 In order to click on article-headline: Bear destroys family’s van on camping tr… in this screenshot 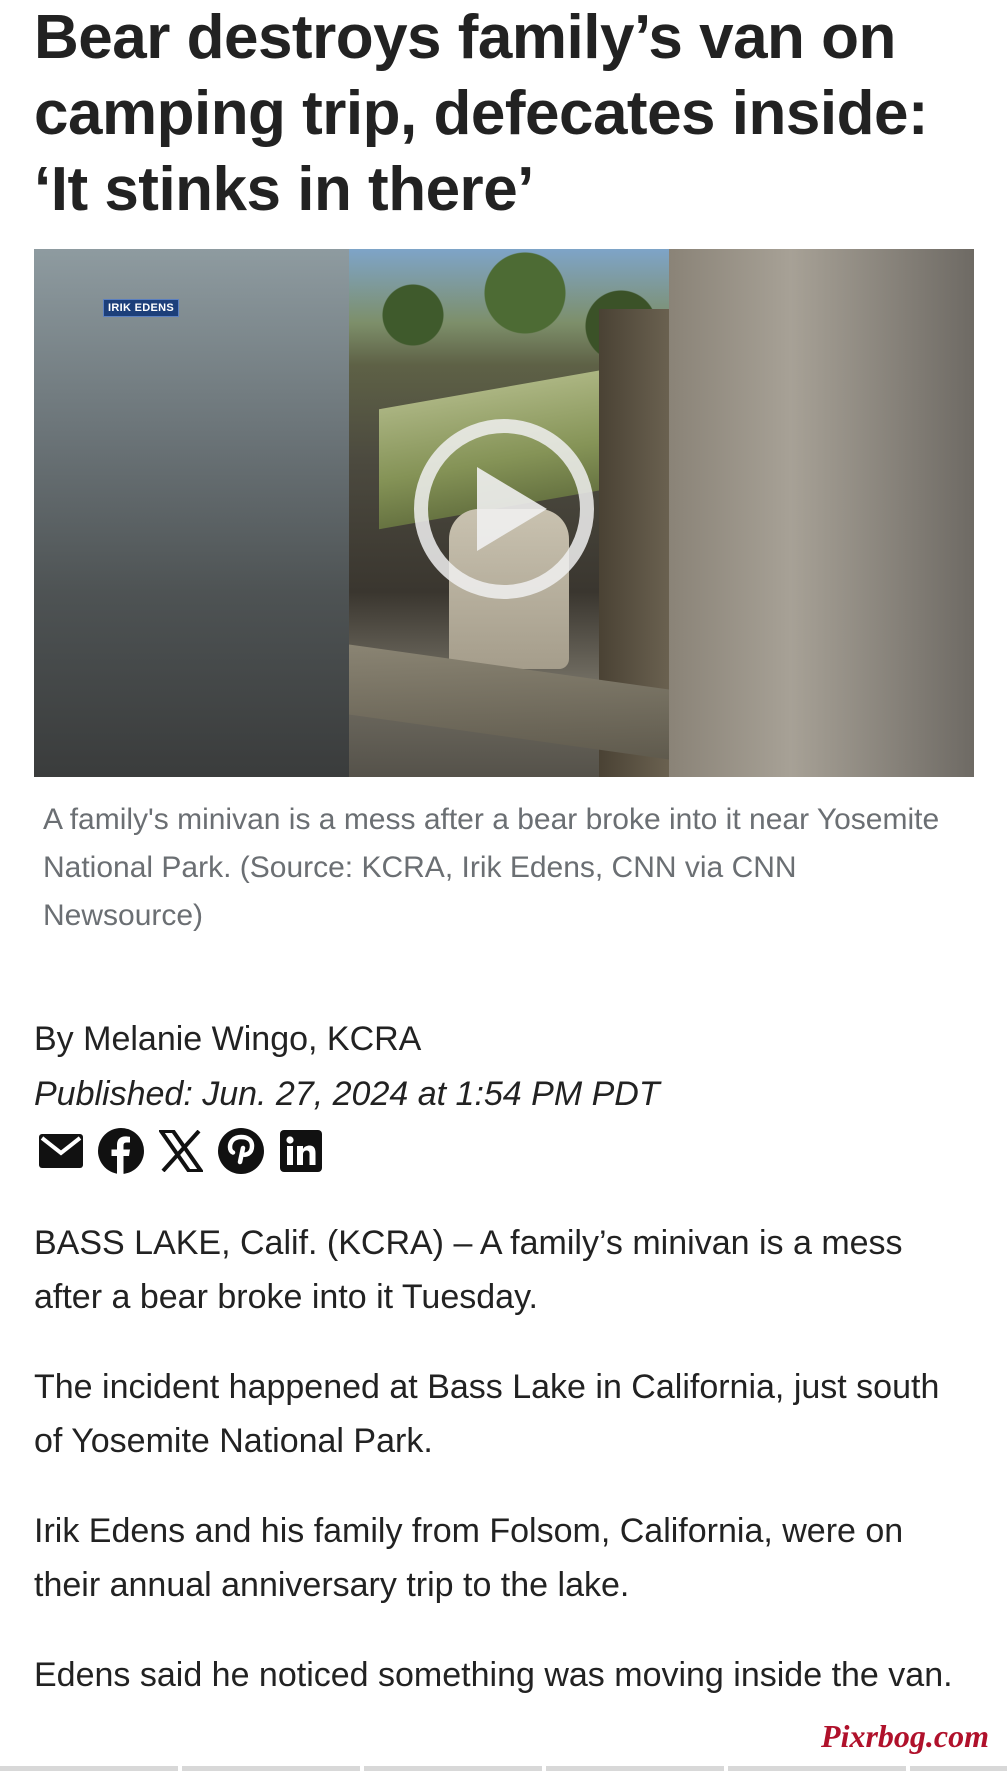, I will do `click(481, 113)`.